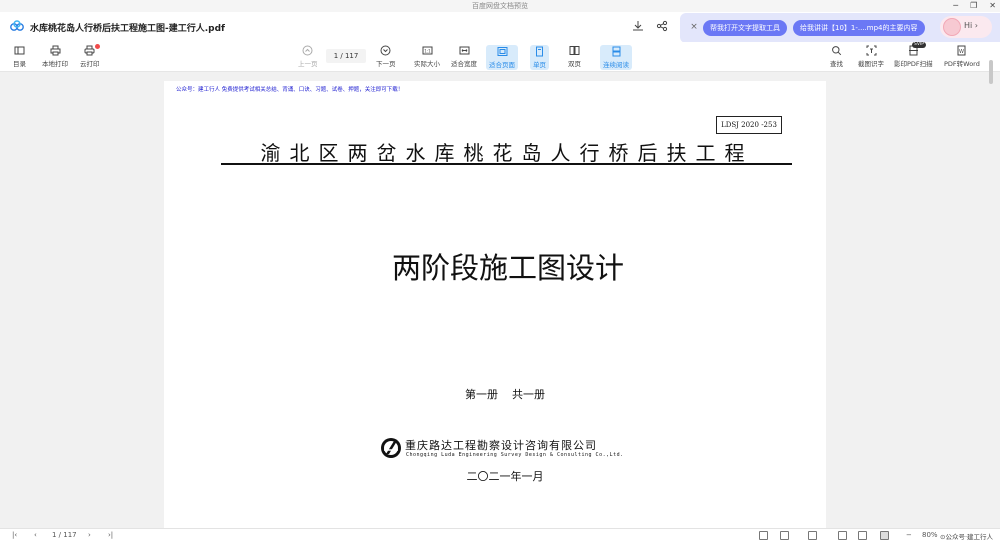 The height and width of the screenshot is (541, 1000). I want to click on chevron-down-circle-icon, so click(385, 50).